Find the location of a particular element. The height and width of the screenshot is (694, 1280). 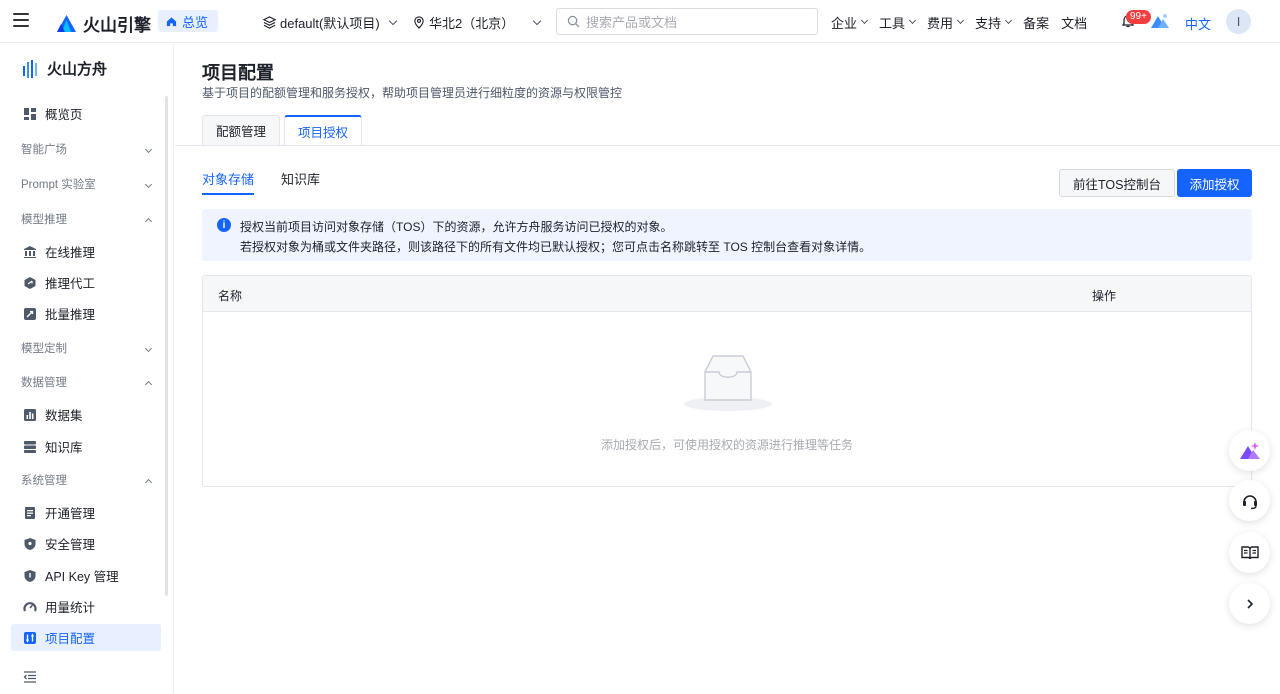

sidebar-brand: 火山方舟 is located at coordinates (64, 68).